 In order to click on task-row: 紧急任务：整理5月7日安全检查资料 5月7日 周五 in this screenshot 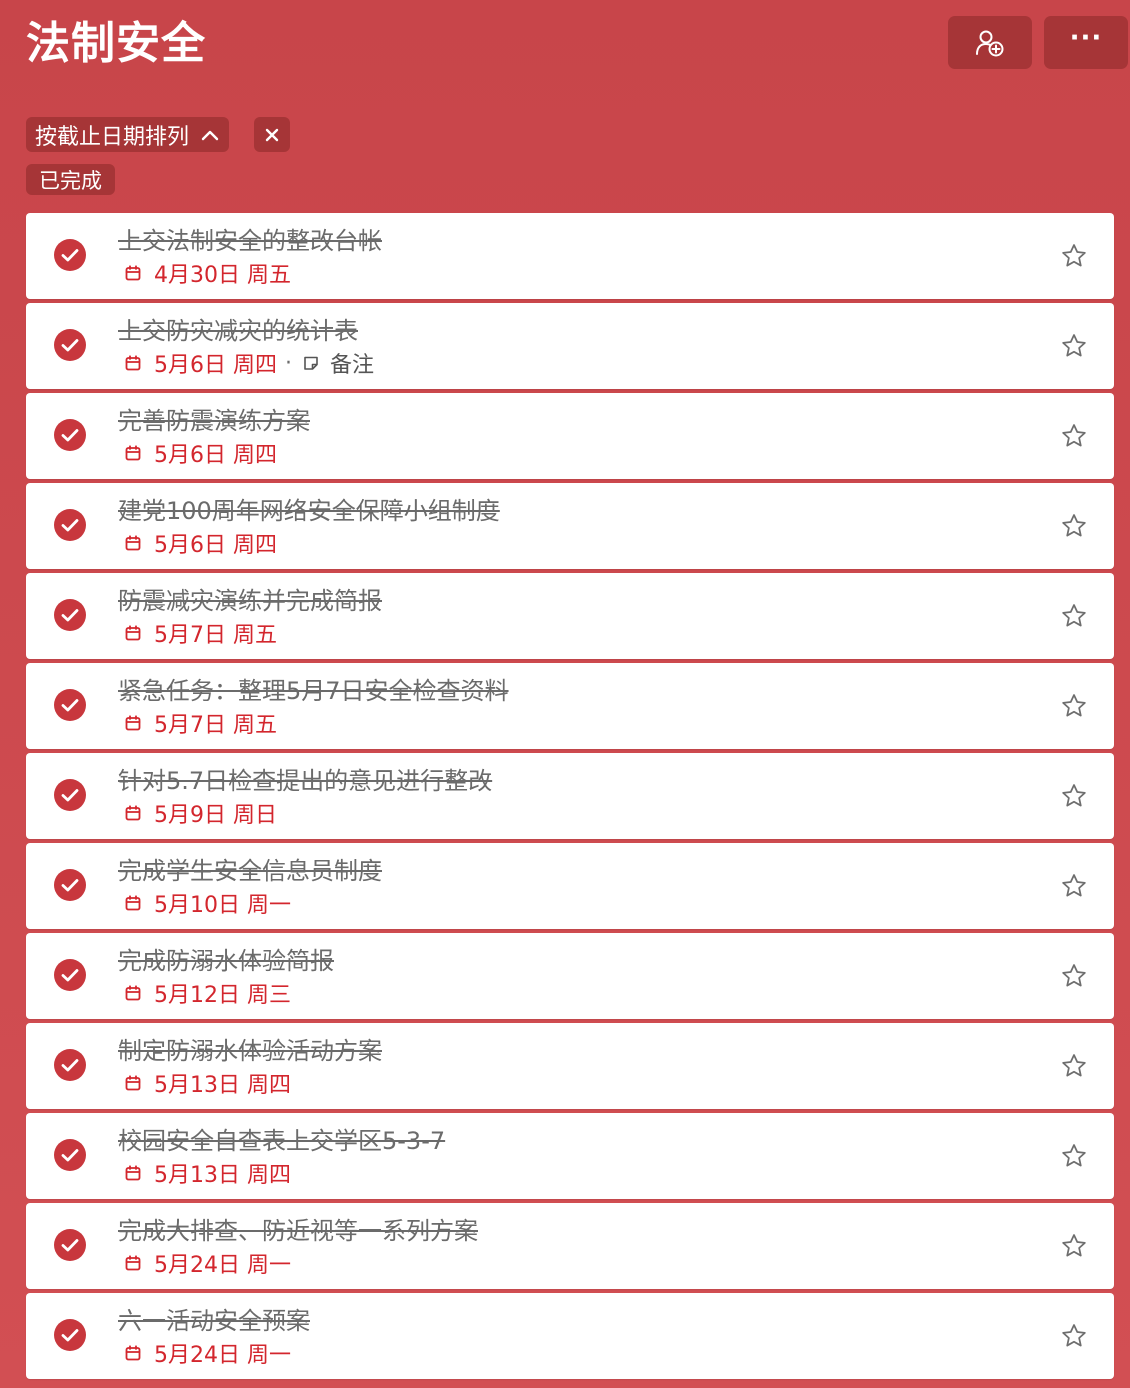, I will do `click(570, 706)`.